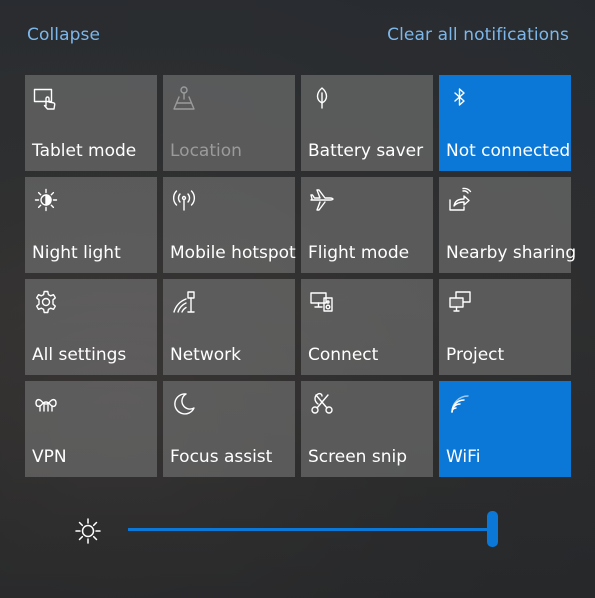  Describe the element at coordinates (205, 355) in the screenshot. I see `tile-label: Network` at that location.